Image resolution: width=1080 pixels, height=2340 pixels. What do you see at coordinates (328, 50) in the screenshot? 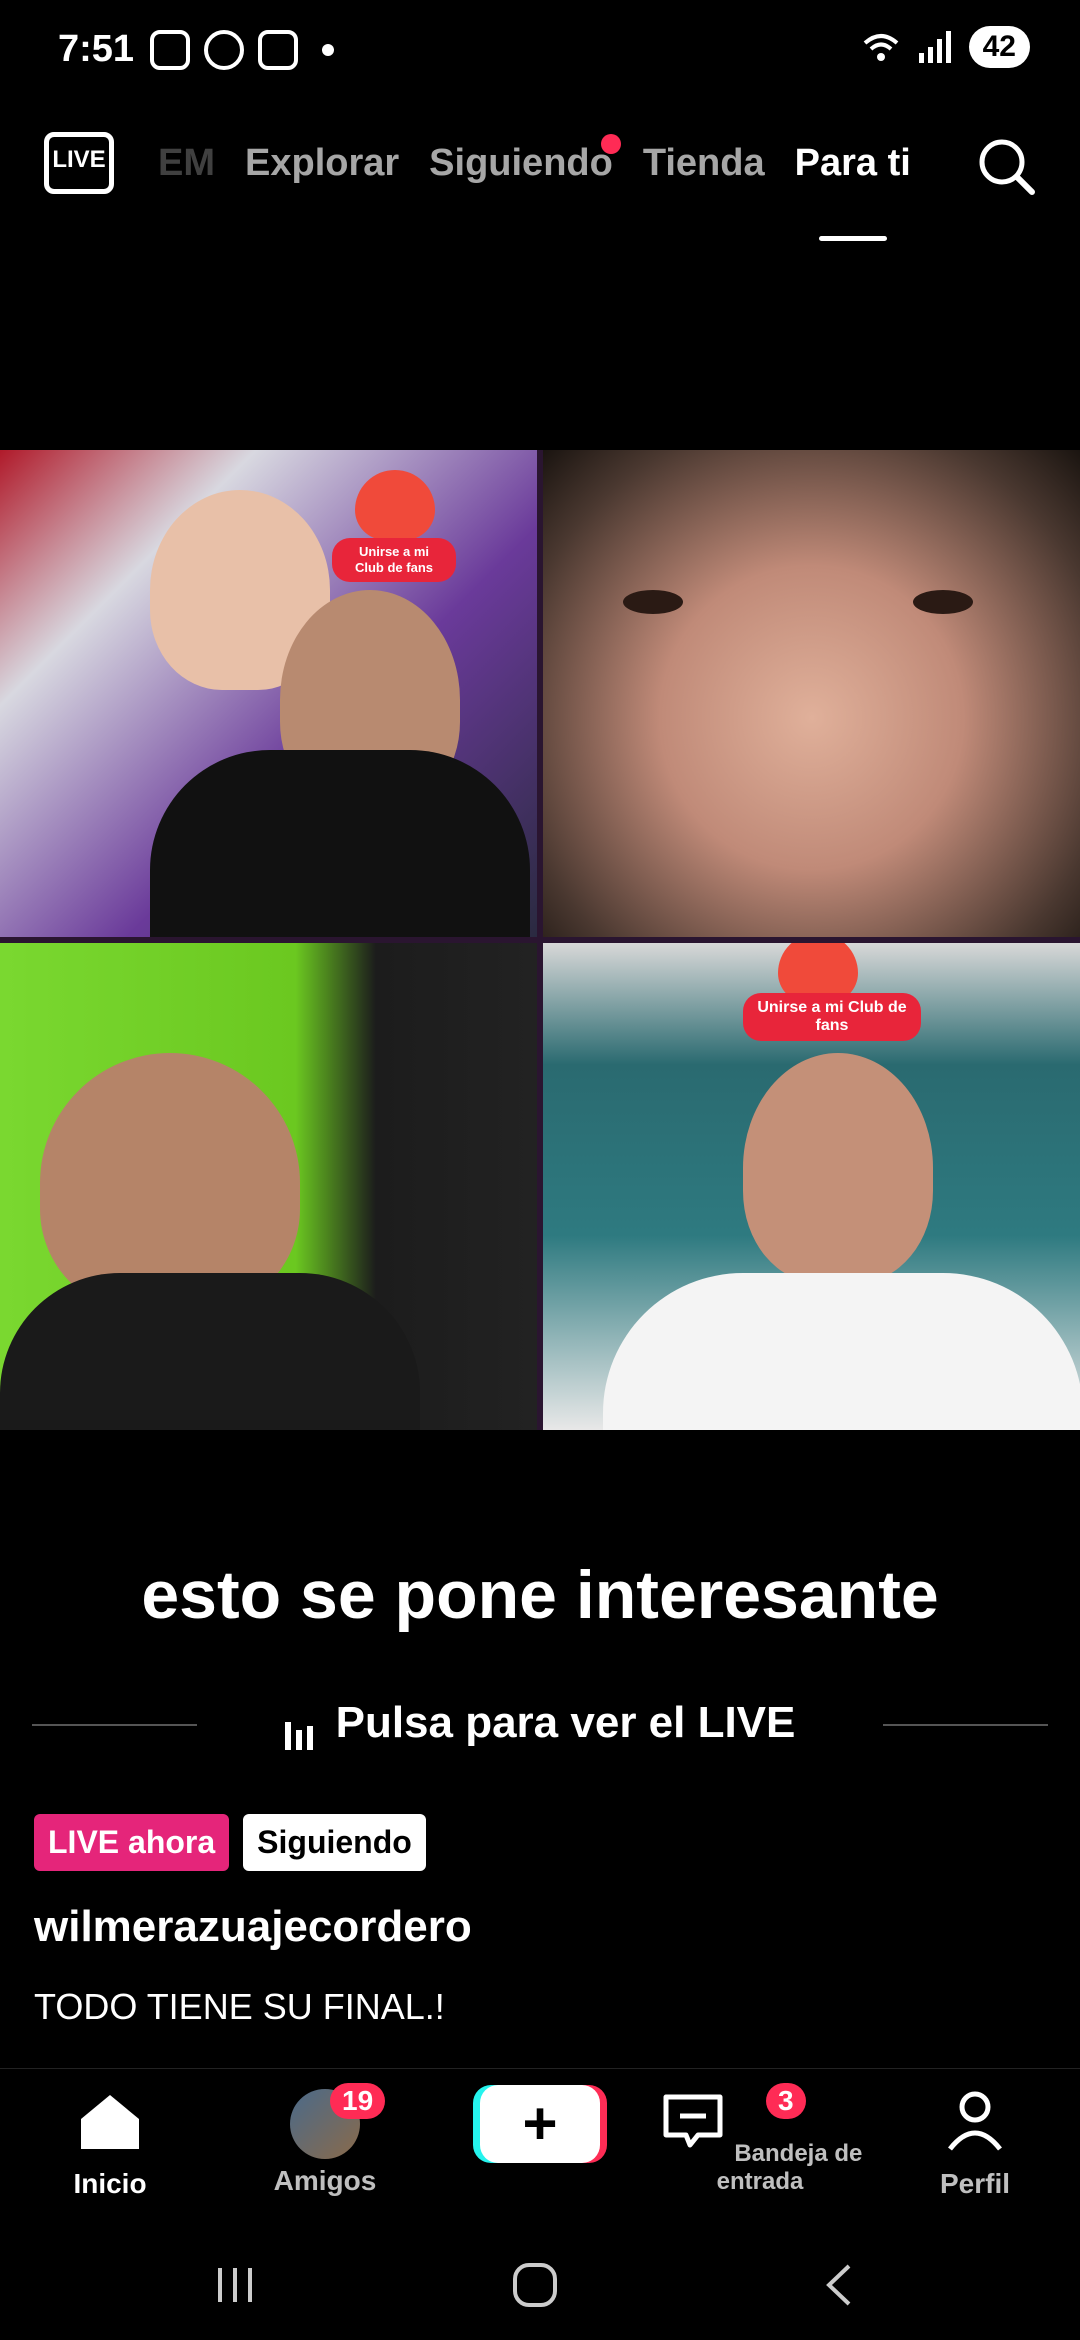
I see `more-notifications-icon` at bounding box center [328, 50].